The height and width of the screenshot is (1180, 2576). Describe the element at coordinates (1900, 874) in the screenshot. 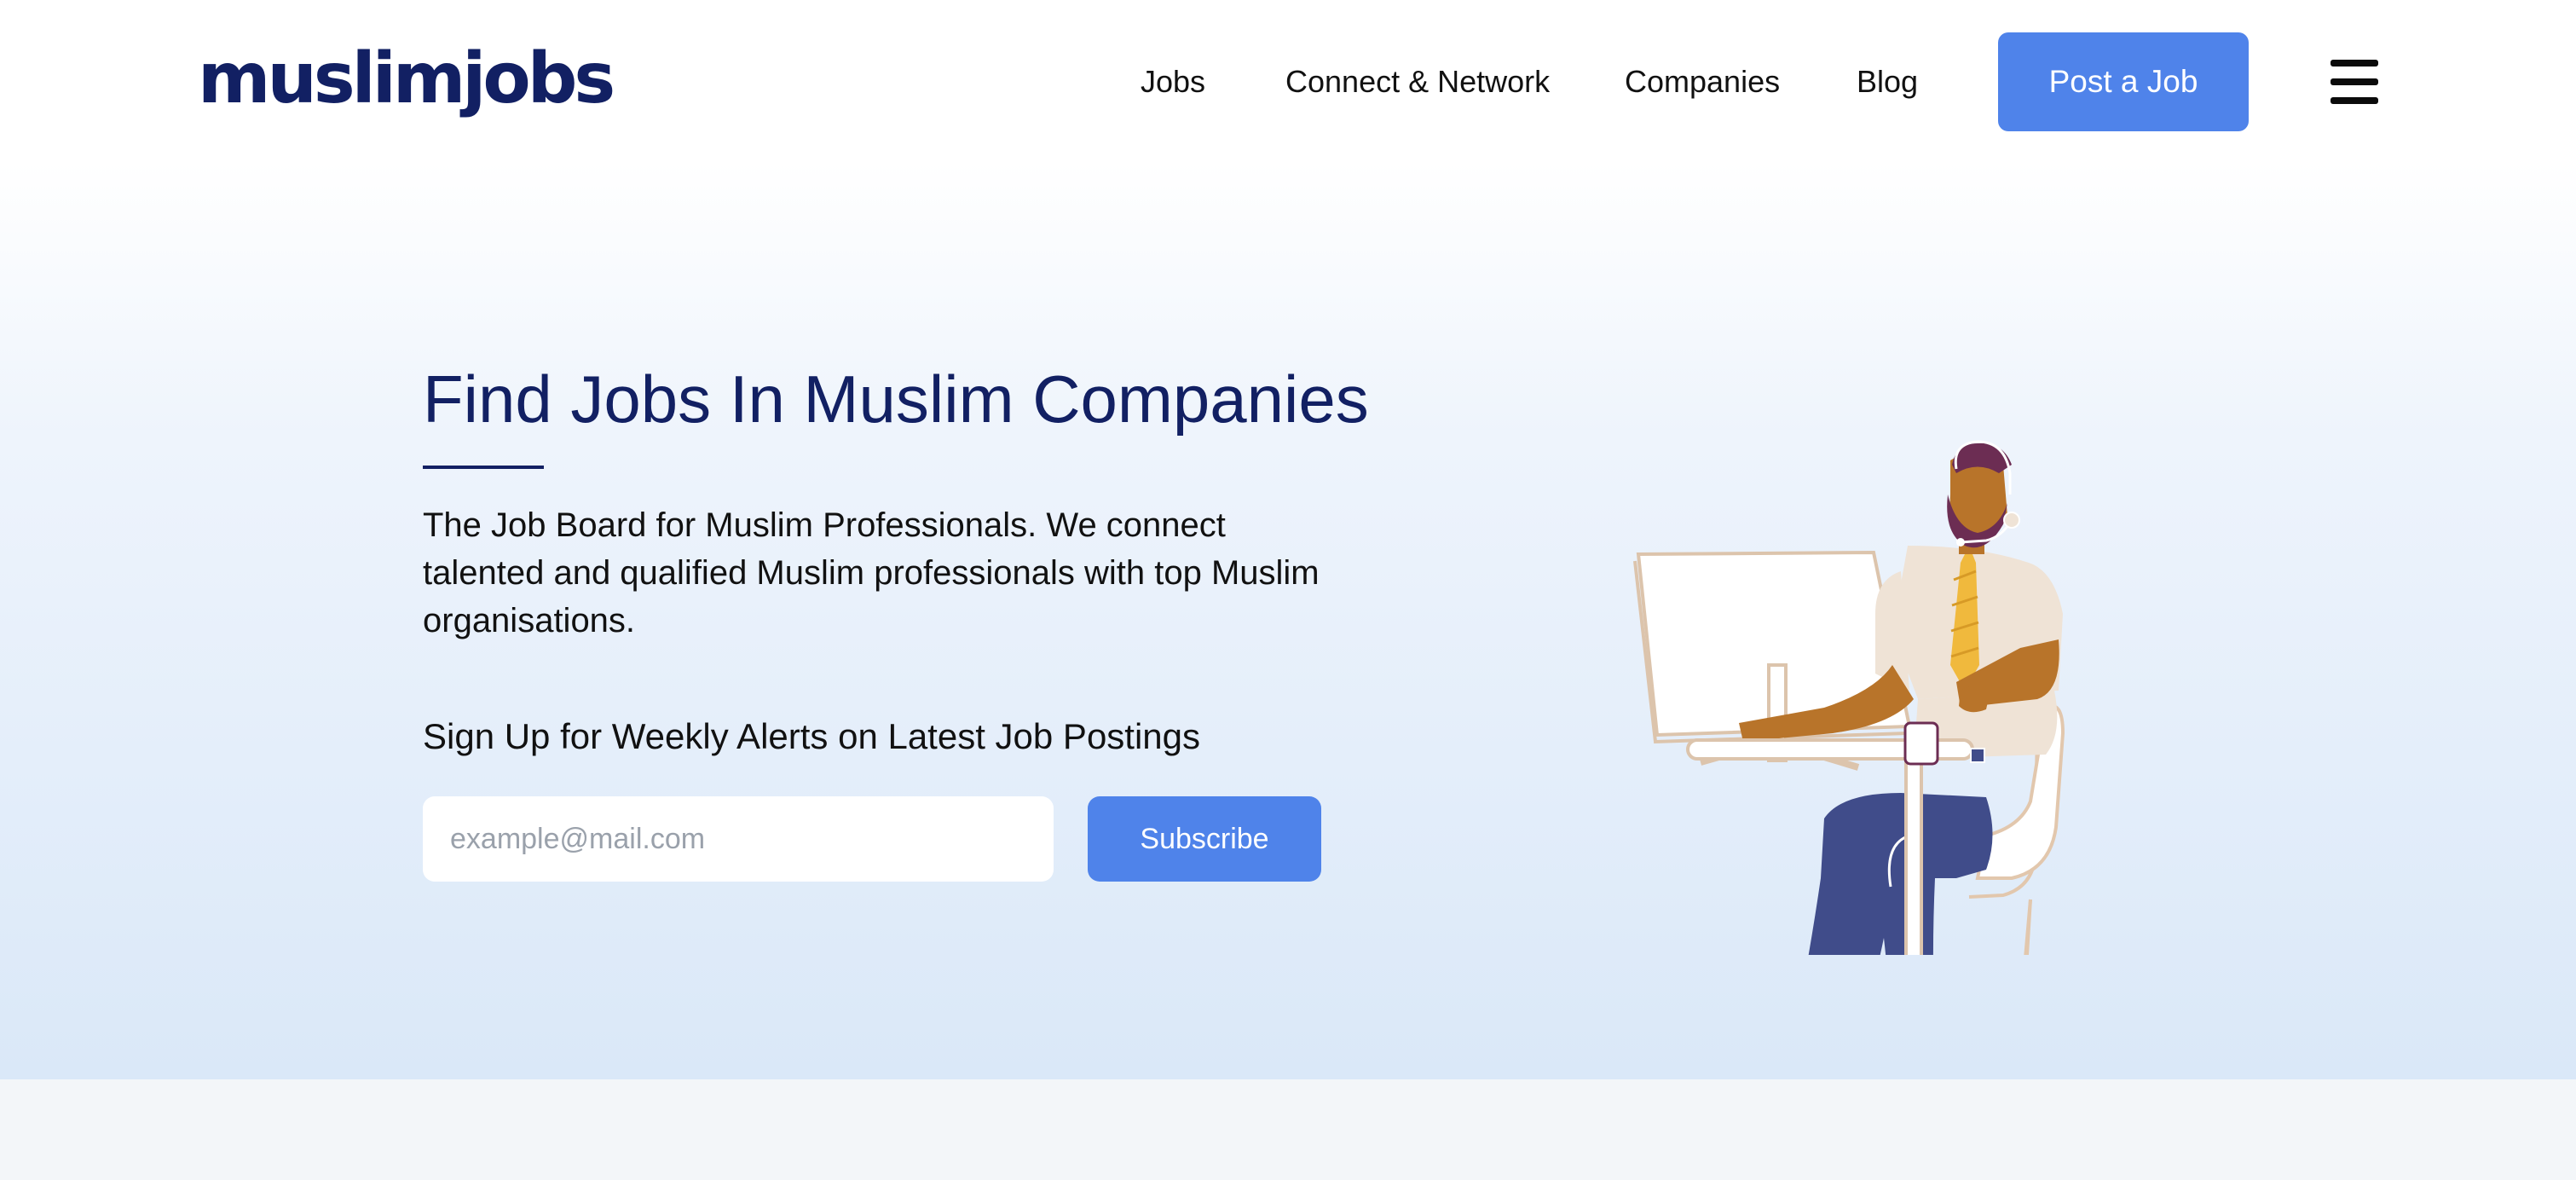

I see `legs` at that location.